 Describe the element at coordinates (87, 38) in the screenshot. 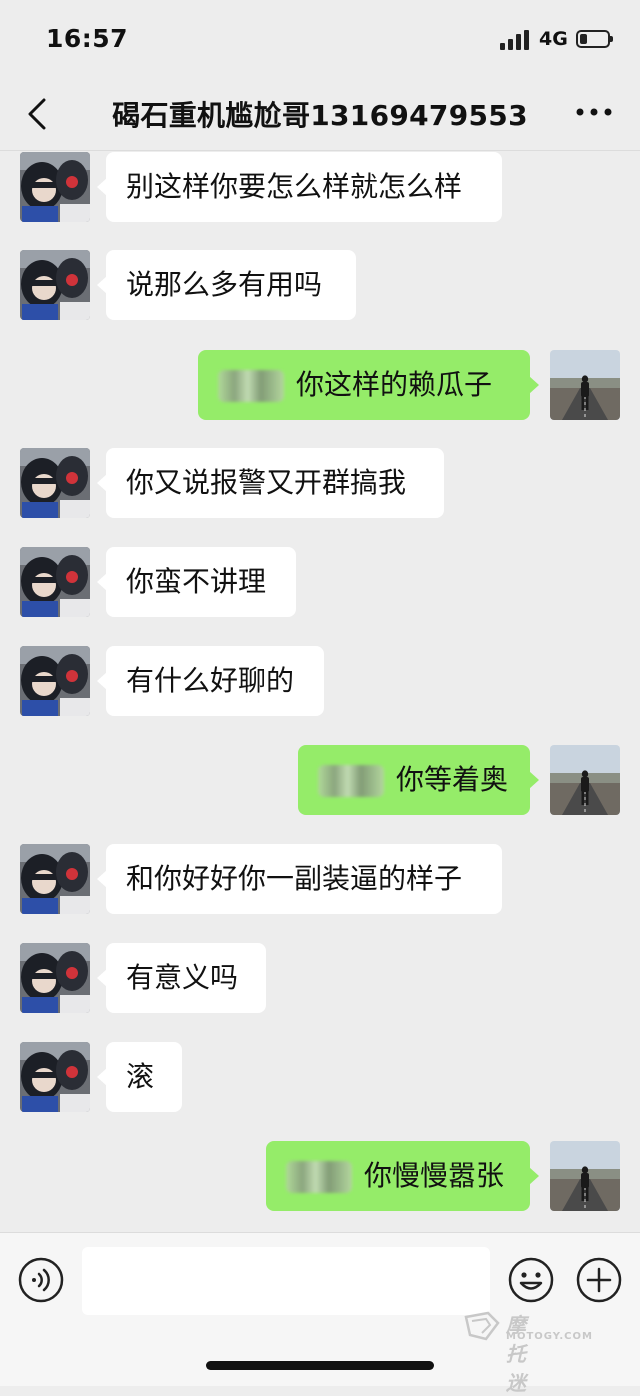

I see `status-time: 16:57` at that location.